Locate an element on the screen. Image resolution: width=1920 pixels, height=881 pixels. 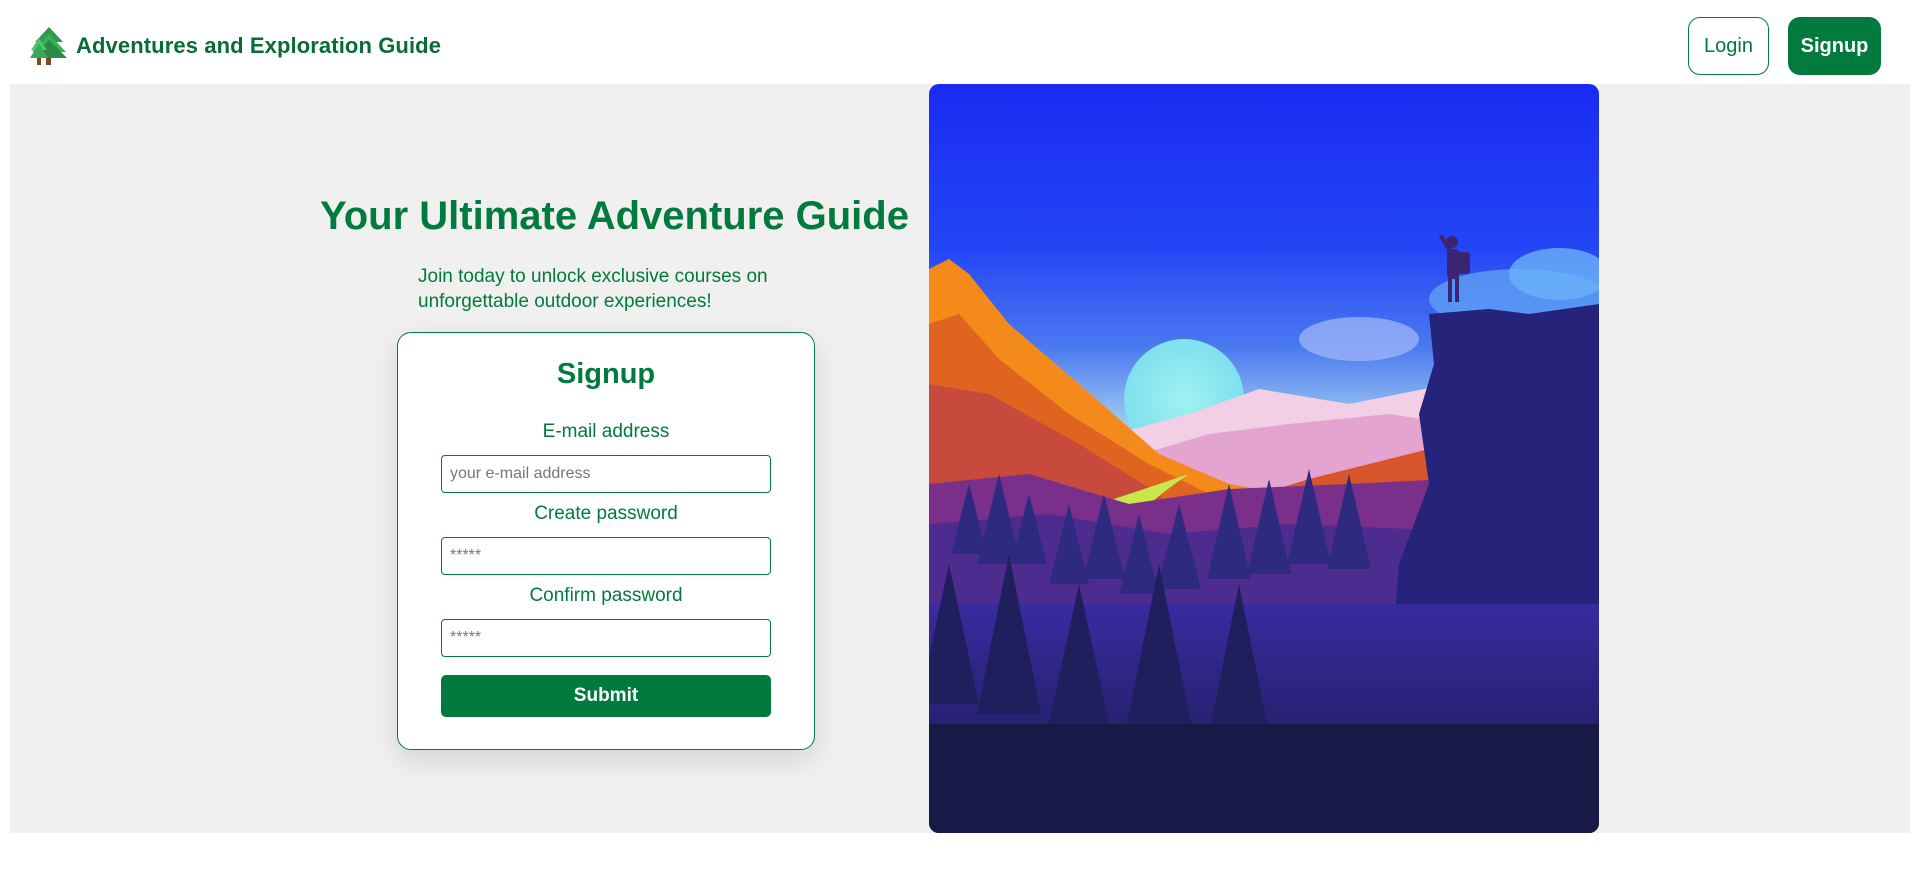
confirm-password-field is located at coordinates (606, 638).